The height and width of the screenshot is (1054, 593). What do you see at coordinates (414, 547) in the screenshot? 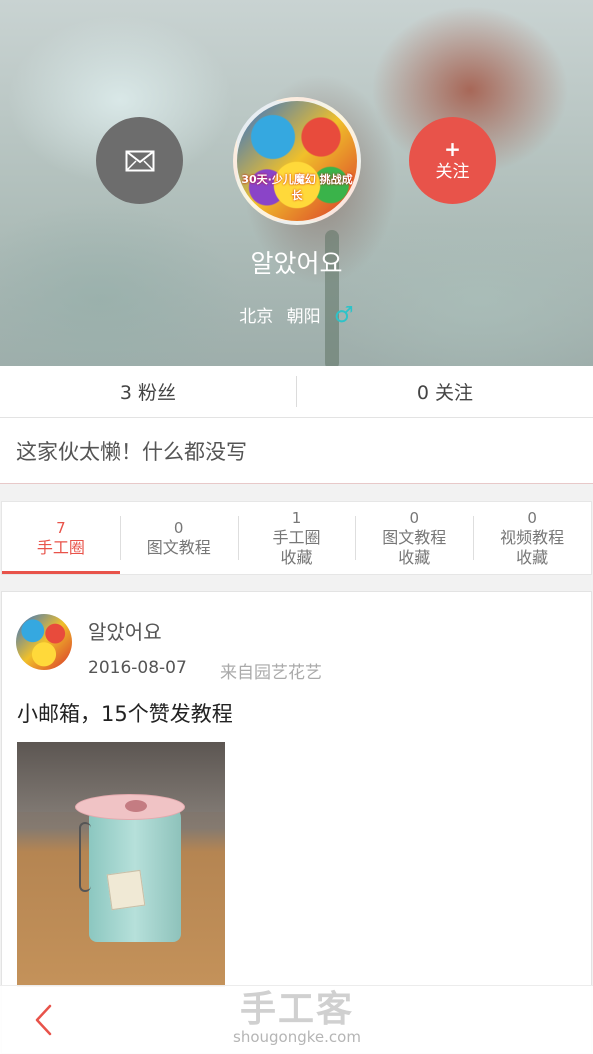
I see `tab-label: 图文教程 收藏` at bounding box center [414, 547].